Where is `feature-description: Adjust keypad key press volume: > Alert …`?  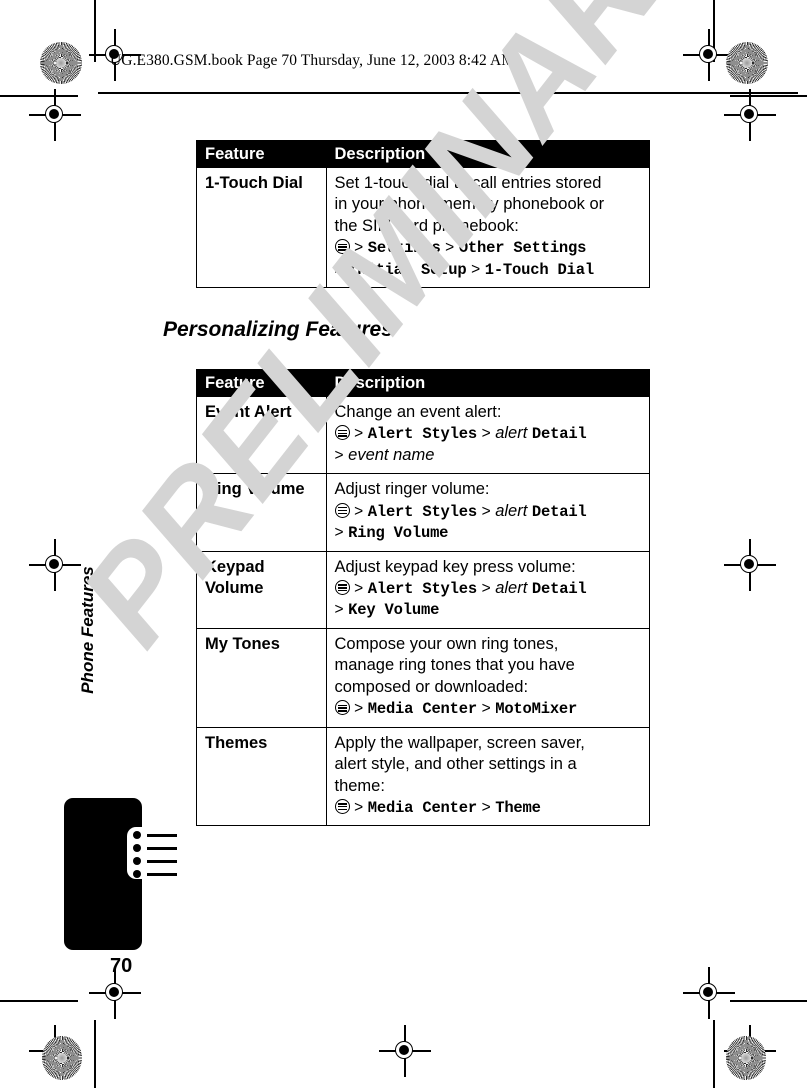
feature-description: Adjust keypad key press volume: > Alert … is located at coordinates (487, 589).